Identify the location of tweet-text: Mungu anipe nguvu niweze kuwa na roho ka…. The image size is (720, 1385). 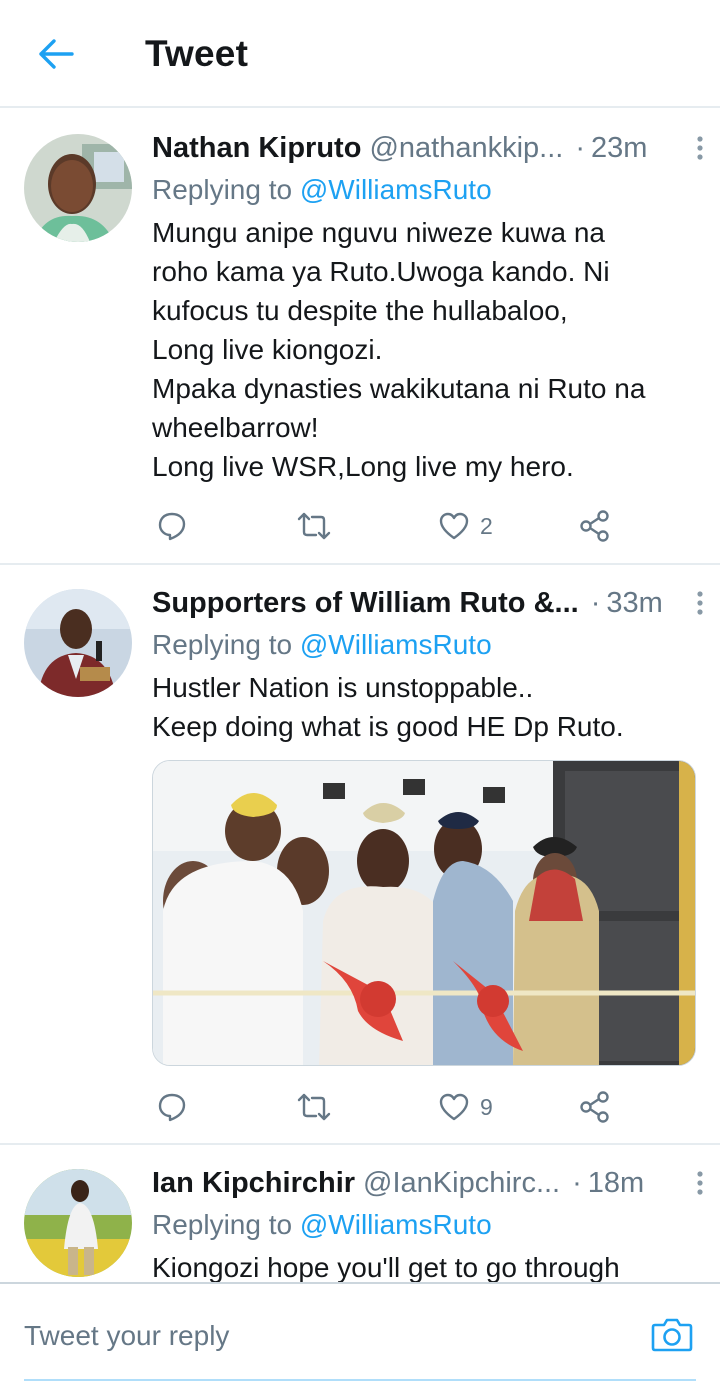
(399, 349).